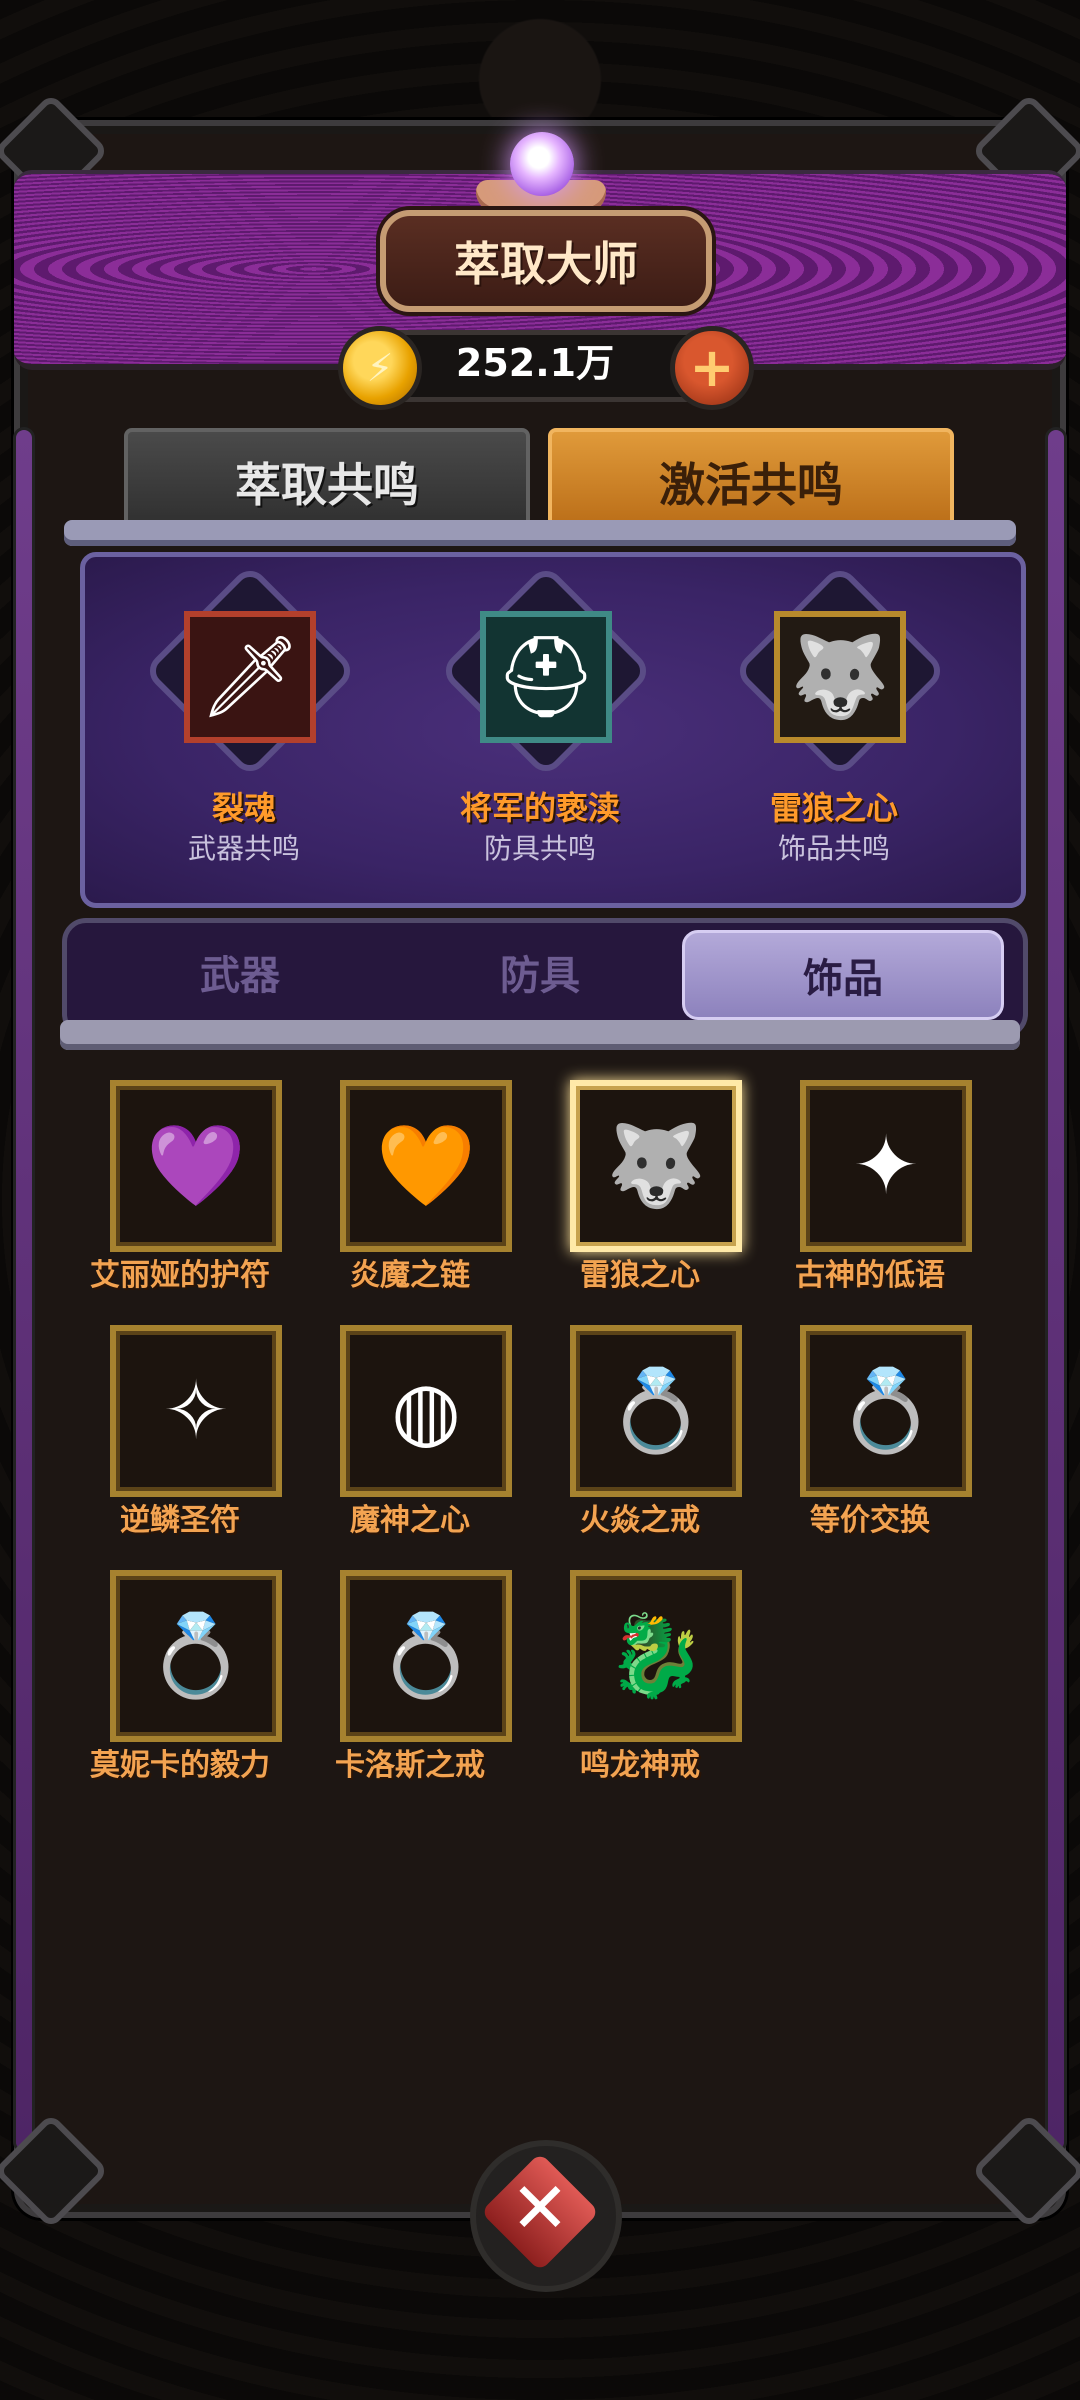  I want to click on item-name: 炎魔之链, so click(410, 1275).